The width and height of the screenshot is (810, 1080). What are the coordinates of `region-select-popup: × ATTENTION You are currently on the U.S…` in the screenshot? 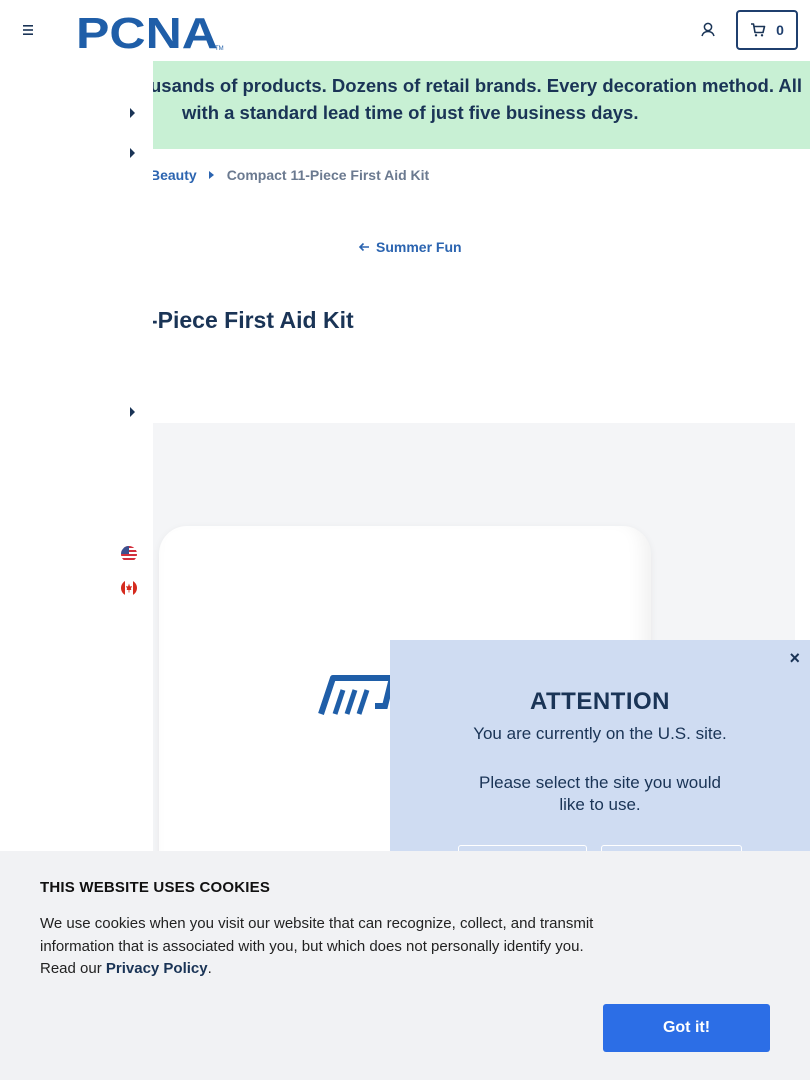 It's located at (600, 757).